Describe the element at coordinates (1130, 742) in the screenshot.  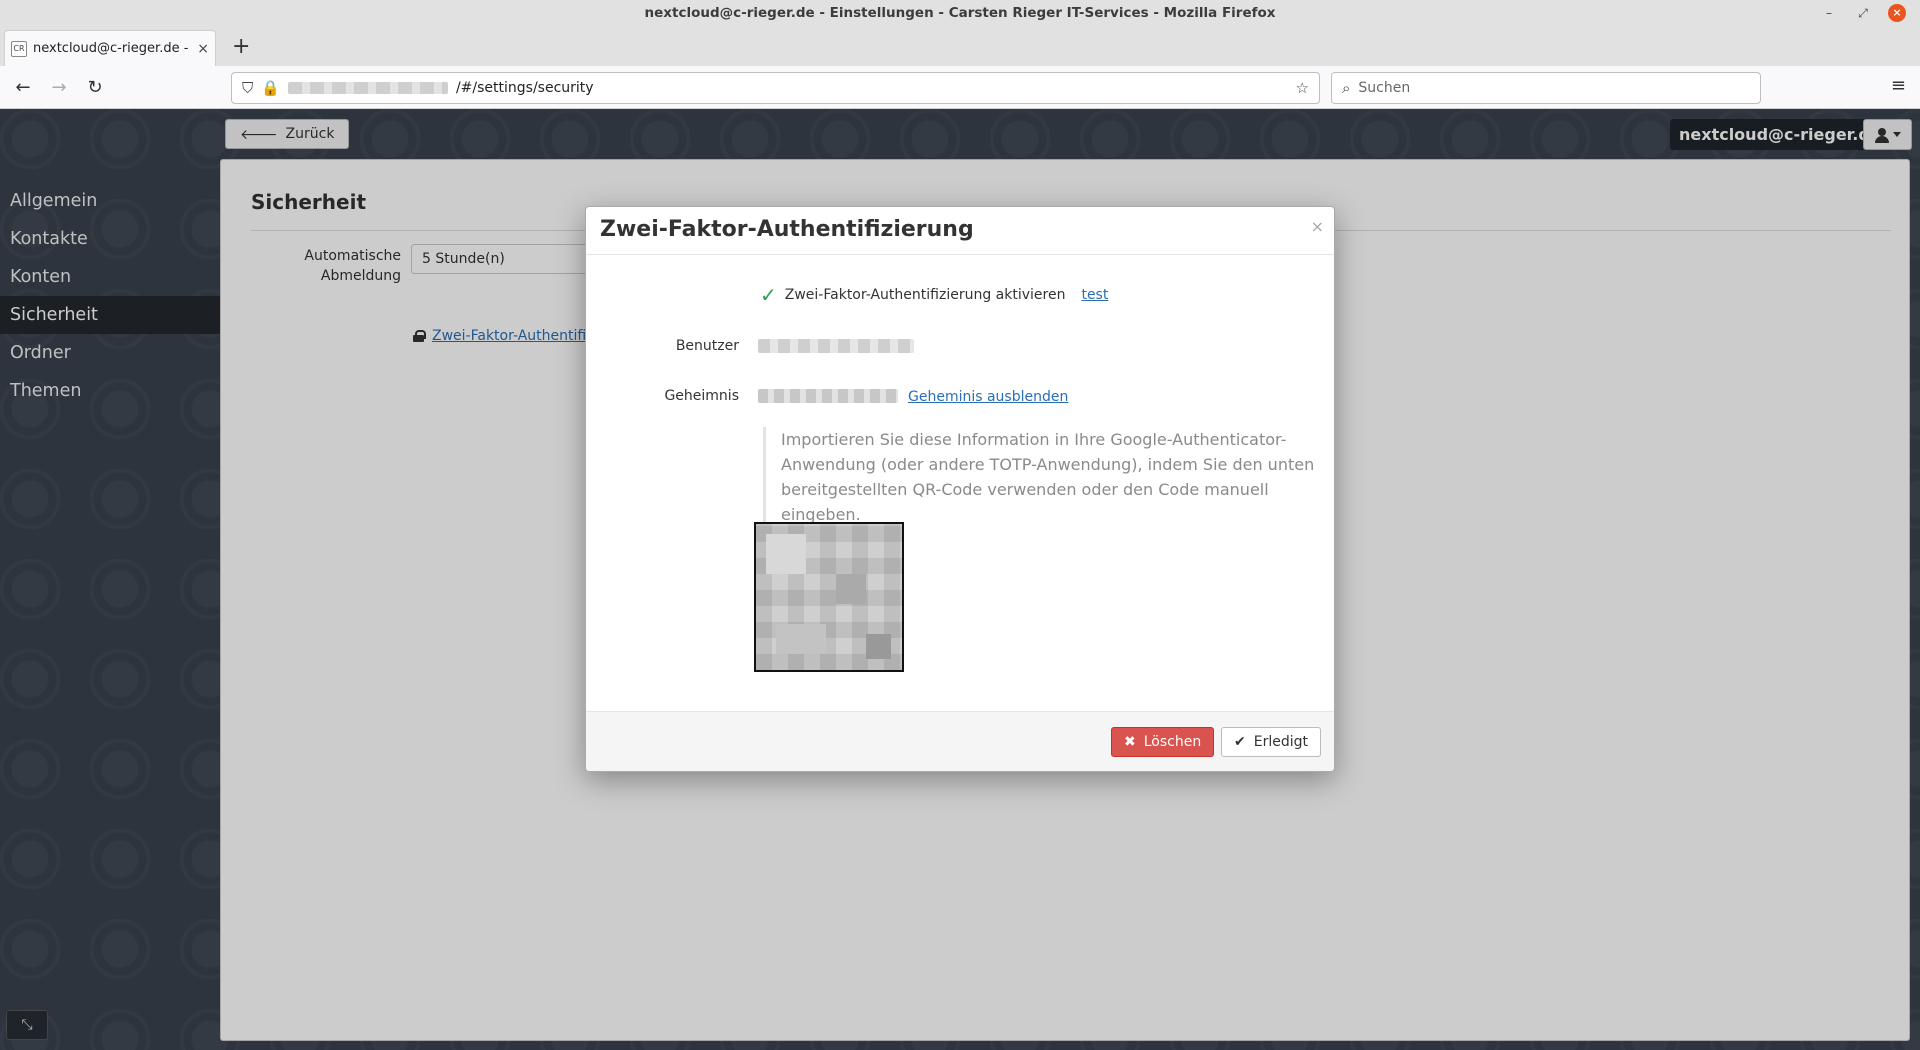
I see `x-icon: ✖` at that location.